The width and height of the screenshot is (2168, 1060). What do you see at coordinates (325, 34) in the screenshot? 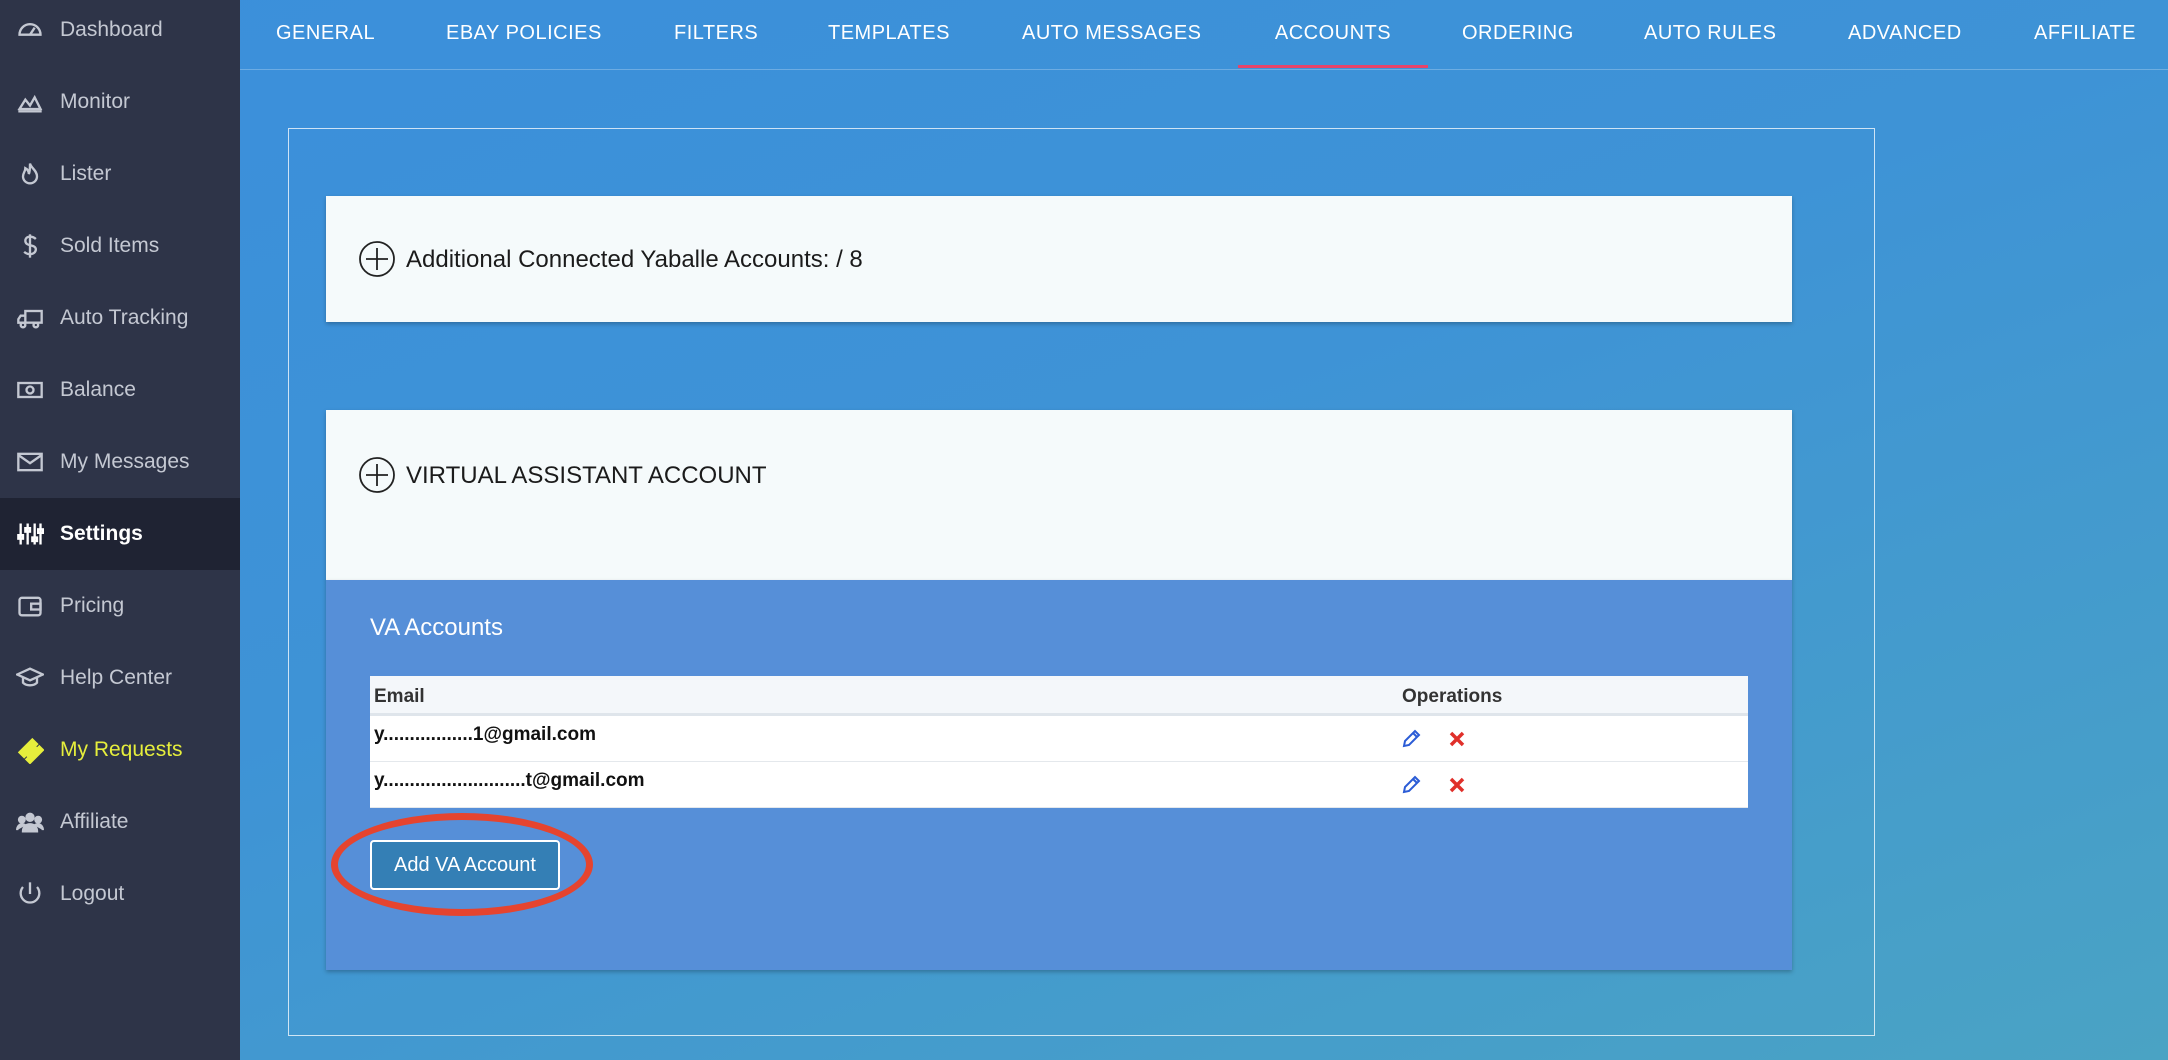
I see `tab-general: GENERAL` at bounding box center [325, 34].